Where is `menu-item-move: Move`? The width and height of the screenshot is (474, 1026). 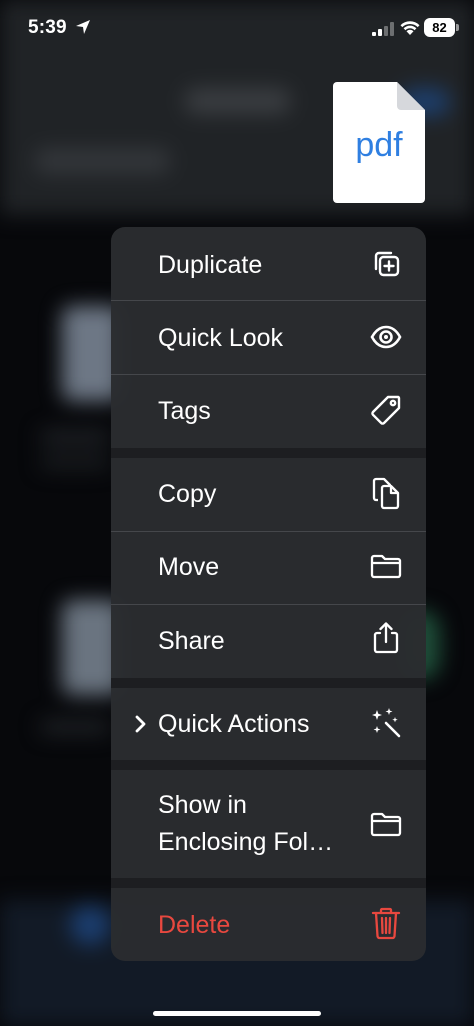 menu-item-move: Move is located at coordinates (268, 568).